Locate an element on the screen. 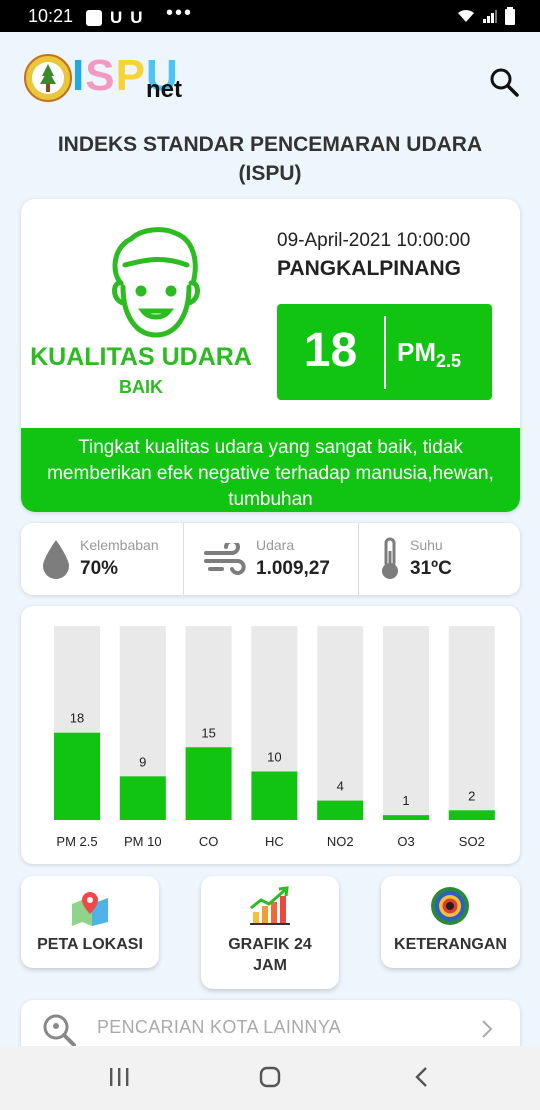 This screenshot has height=1110, width=540. ispu-value: 18 is located at coordinates (330, 350).